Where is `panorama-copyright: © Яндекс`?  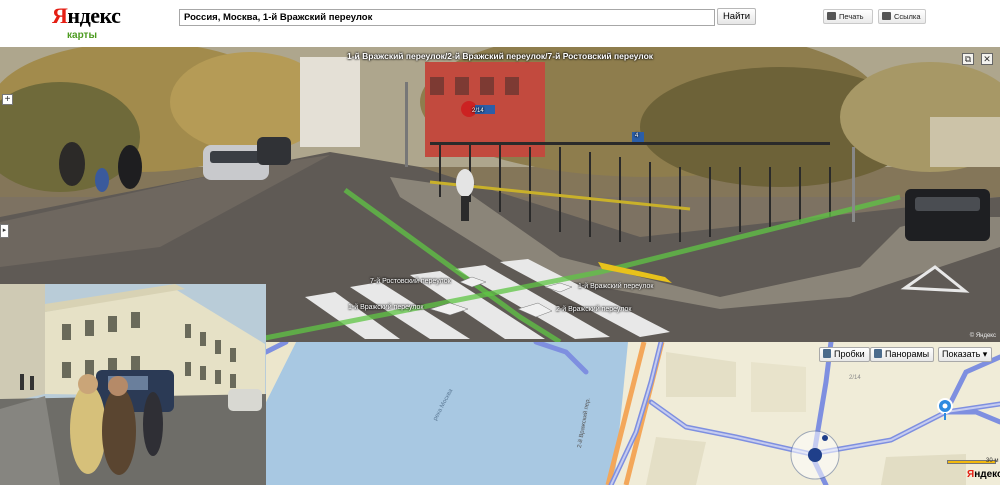 panorama-copyright: © Яндекс is located at coordinates (982, 336).